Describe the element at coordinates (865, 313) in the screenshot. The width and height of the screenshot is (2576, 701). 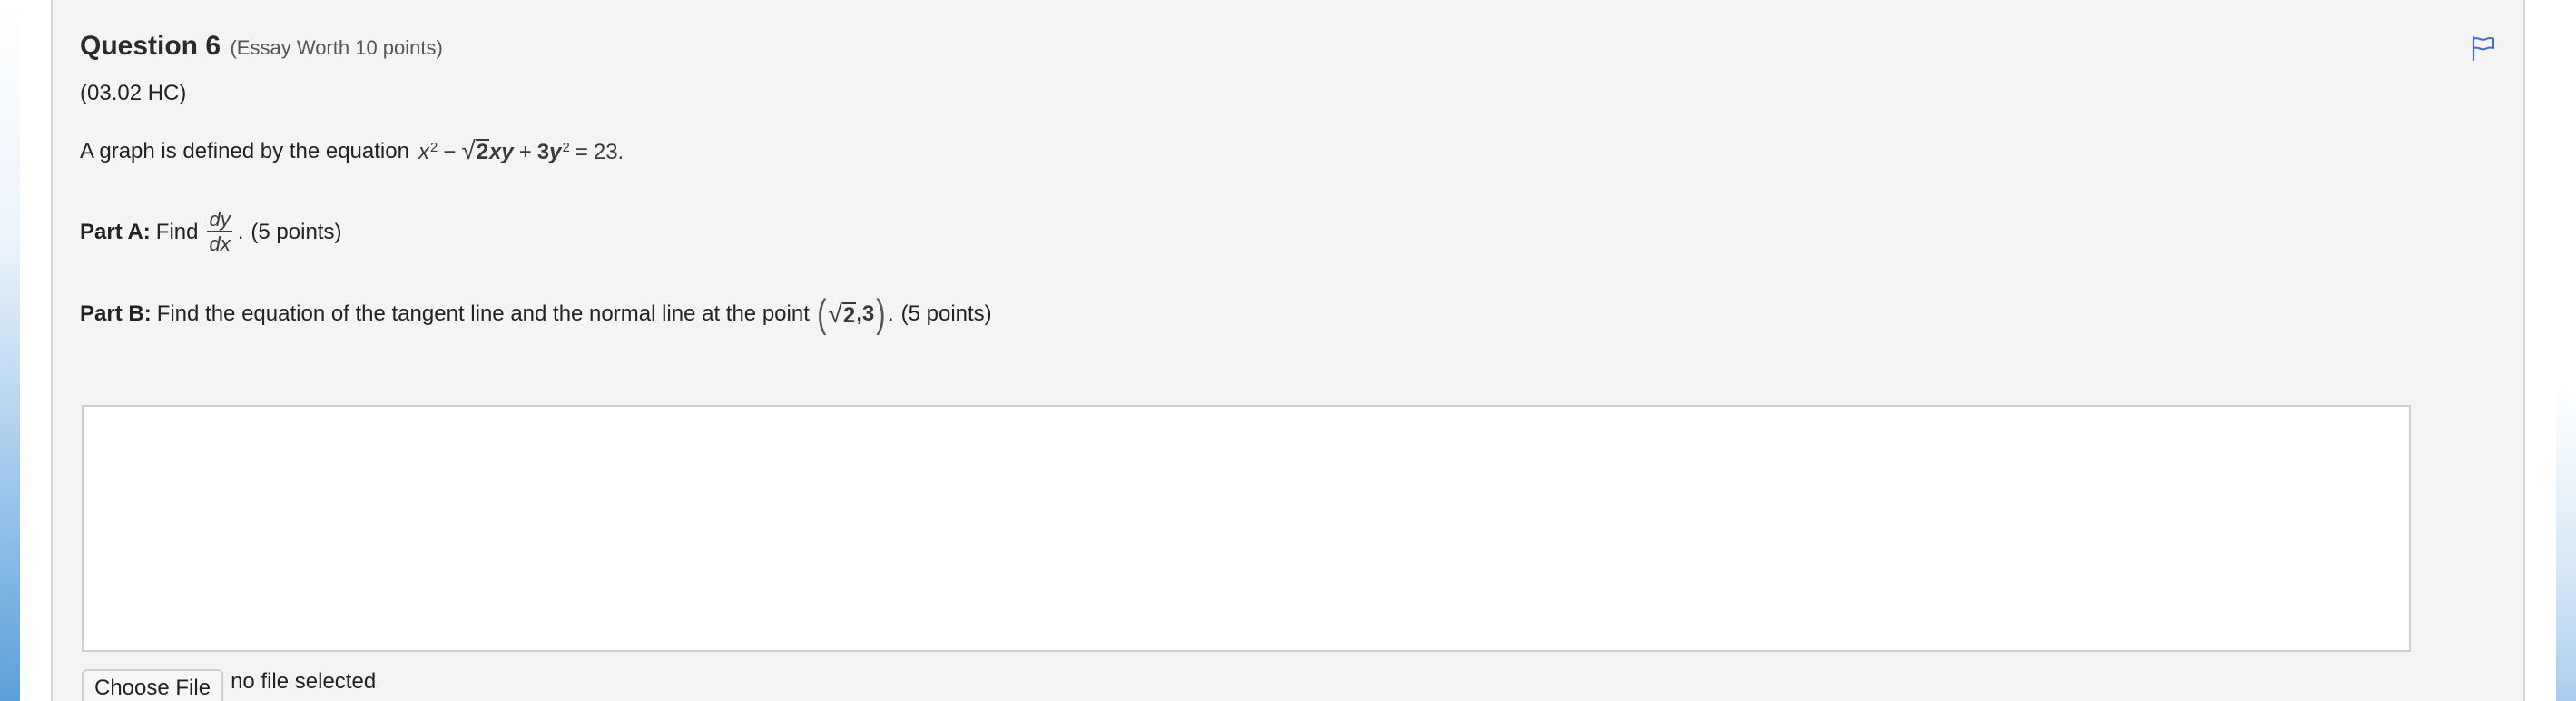
I see `point-rest: ,3` at that location.